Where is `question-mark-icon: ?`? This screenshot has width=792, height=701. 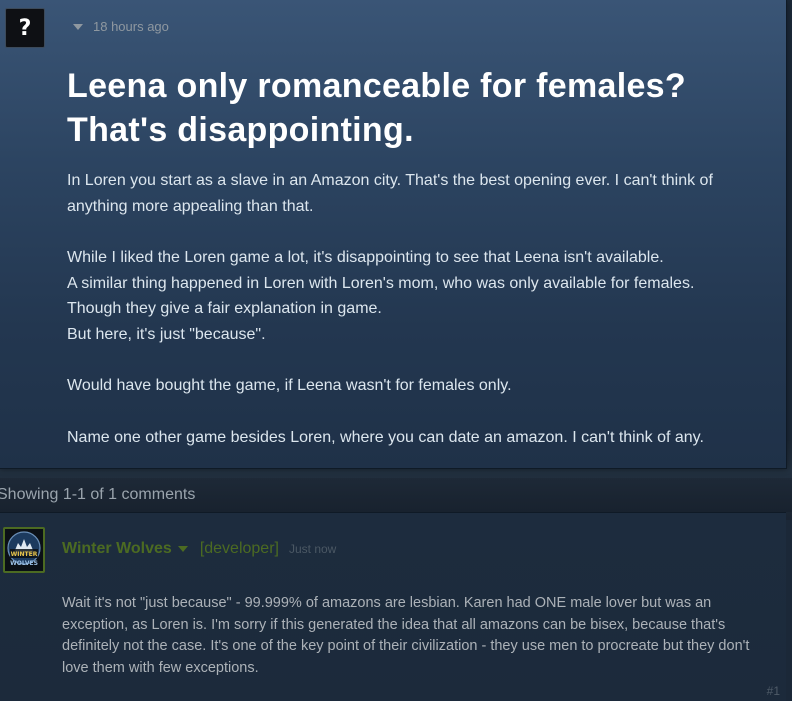
question-mark-icon: ? is located at coordinates (25, 28).